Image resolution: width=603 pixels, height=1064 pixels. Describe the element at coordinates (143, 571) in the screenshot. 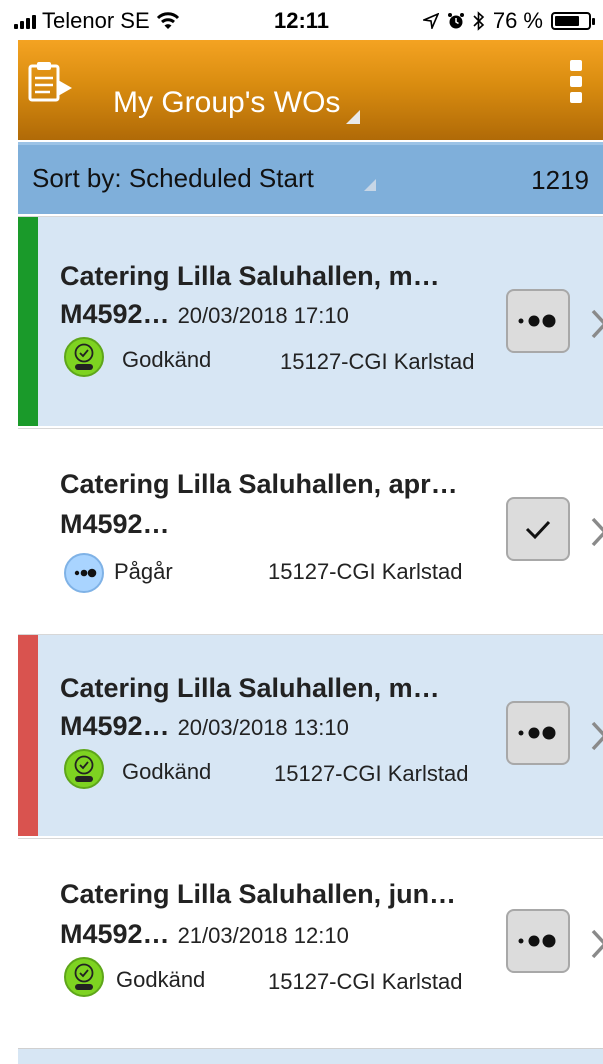

I see `status-label: Pågår` at that location.